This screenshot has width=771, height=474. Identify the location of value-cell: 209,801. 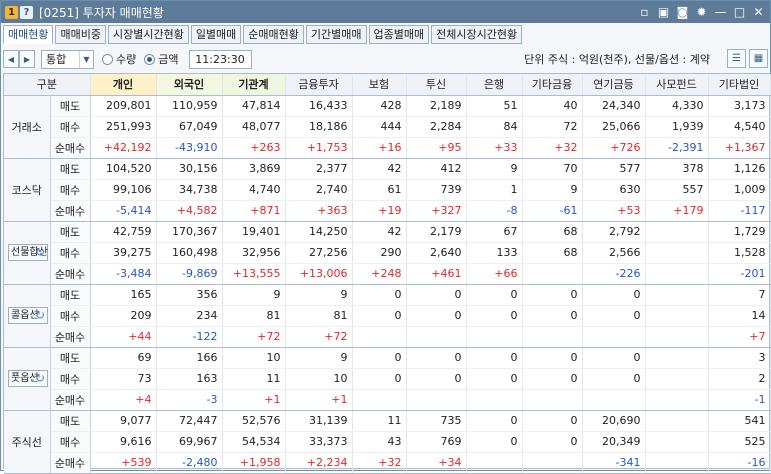
(123, 106).